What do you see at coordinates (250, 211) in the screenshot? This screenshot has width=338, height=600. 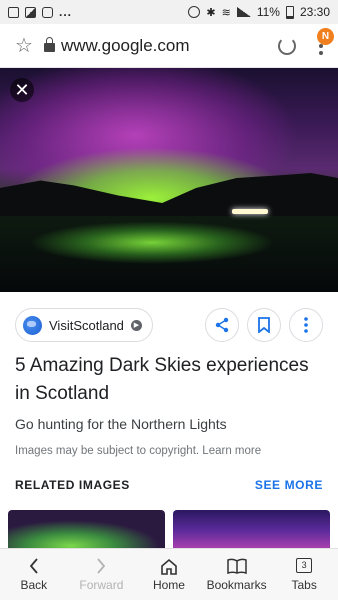 I see `shore-lights` at bounding box center [250, 211].